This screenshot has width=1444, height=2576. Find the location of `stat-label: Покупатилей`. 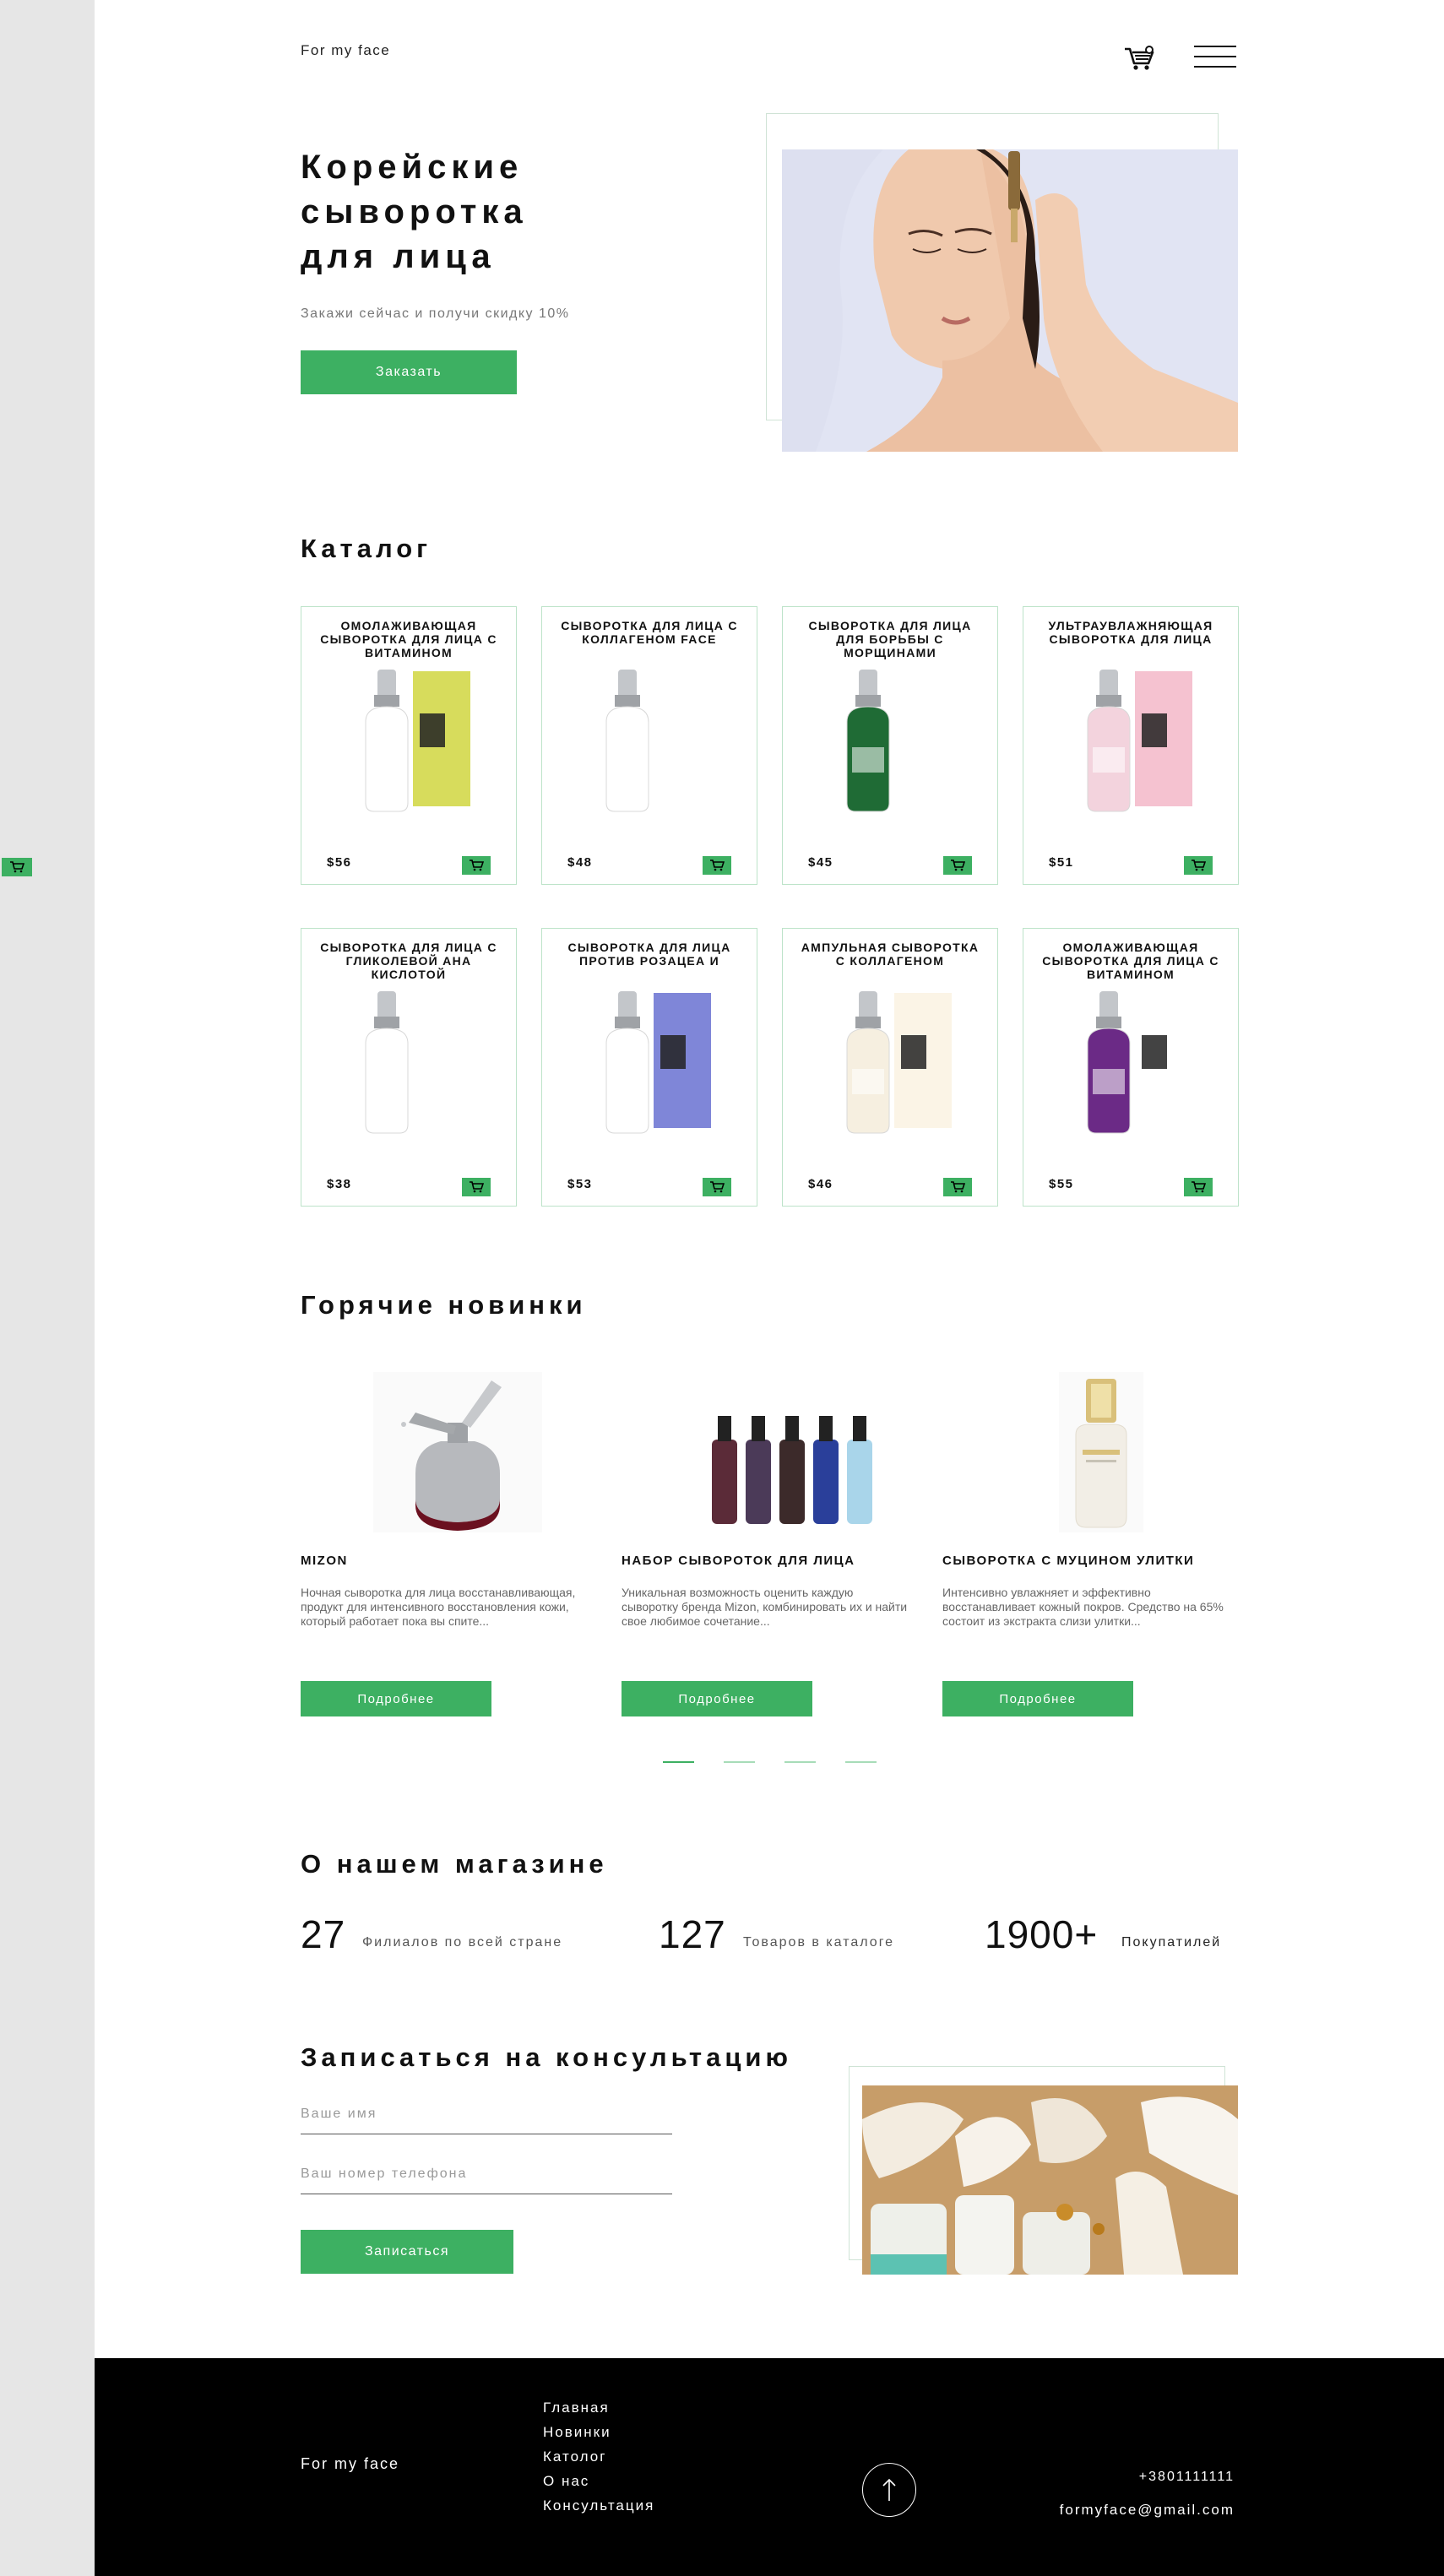

stat-label: Покупатилей is located at coordinates (1171, 1943).